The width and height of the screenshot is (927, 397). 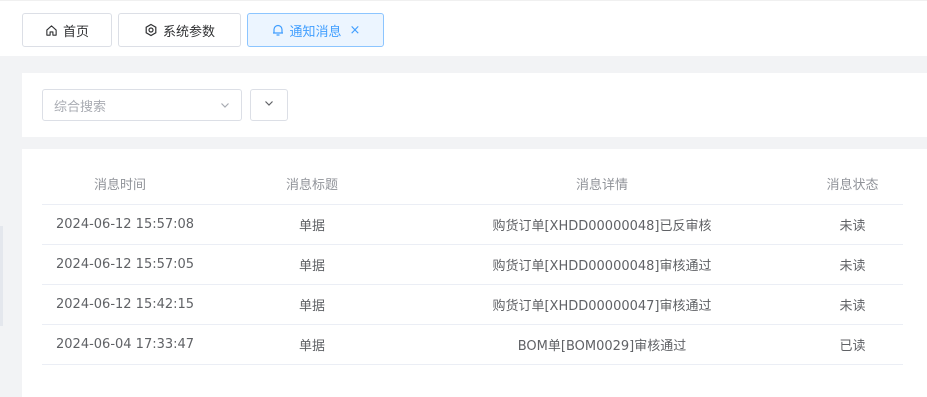 I want to click on tab-home: 首页, so click(x=67, y=30).